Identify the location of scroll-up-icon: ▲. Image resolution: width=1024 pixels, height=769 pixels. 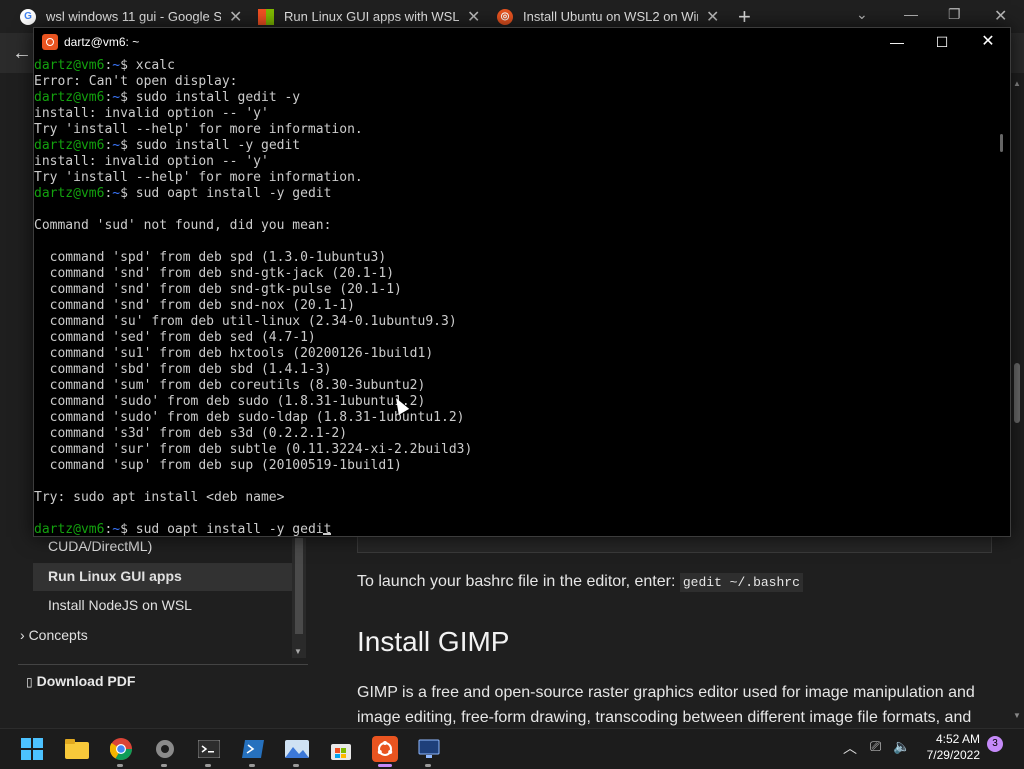
(1017, 83).